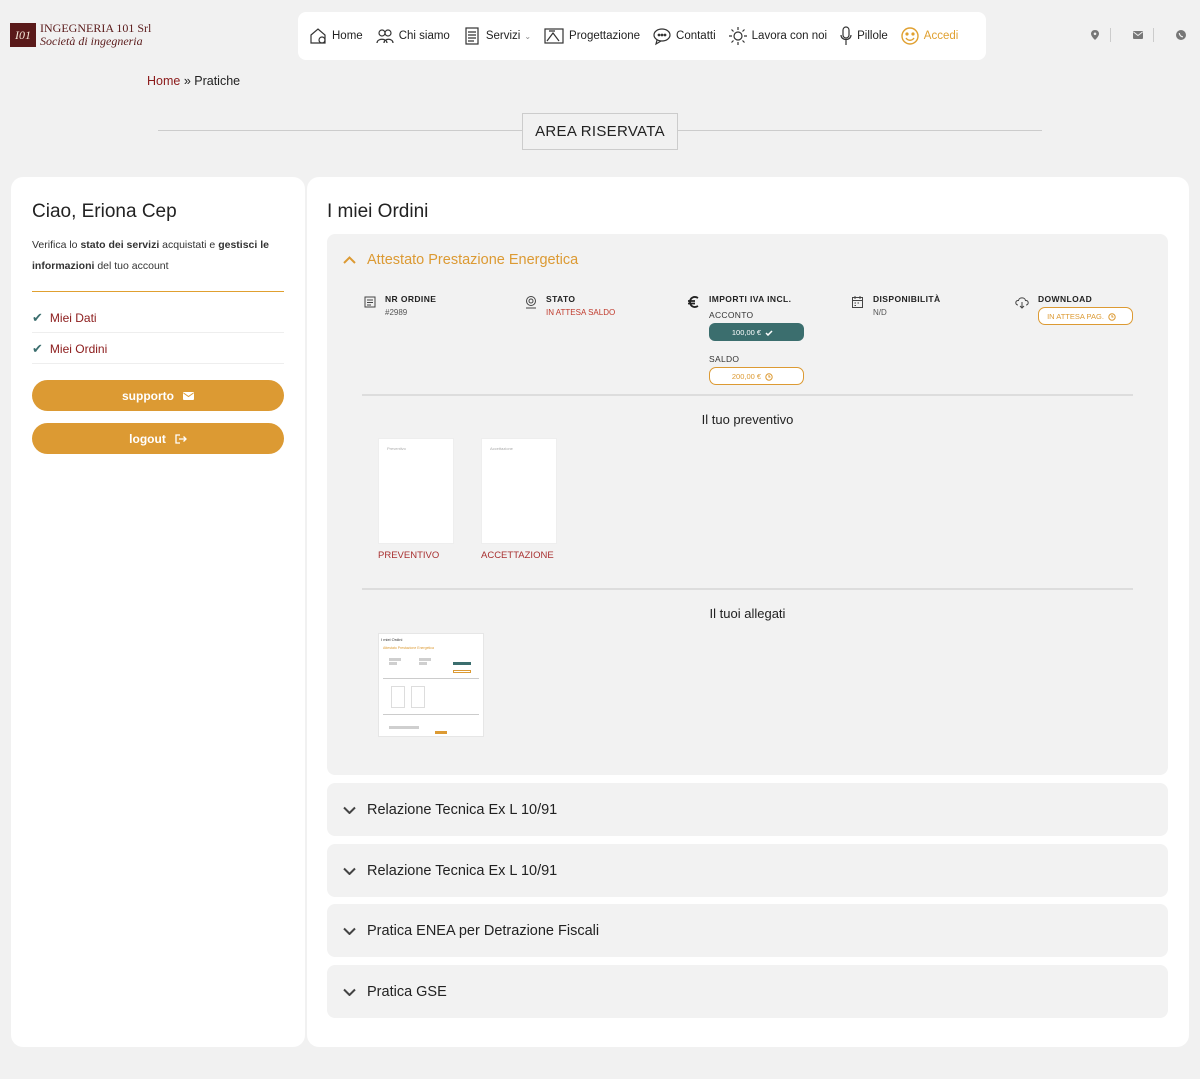 This screenshot has height=1079, width=1200. What do you see at coordinates (158, 318) in the screenshot?
I see `sidebar-item-miei-dati: ✔ Miei Dati` at bounding box center [158, 318].